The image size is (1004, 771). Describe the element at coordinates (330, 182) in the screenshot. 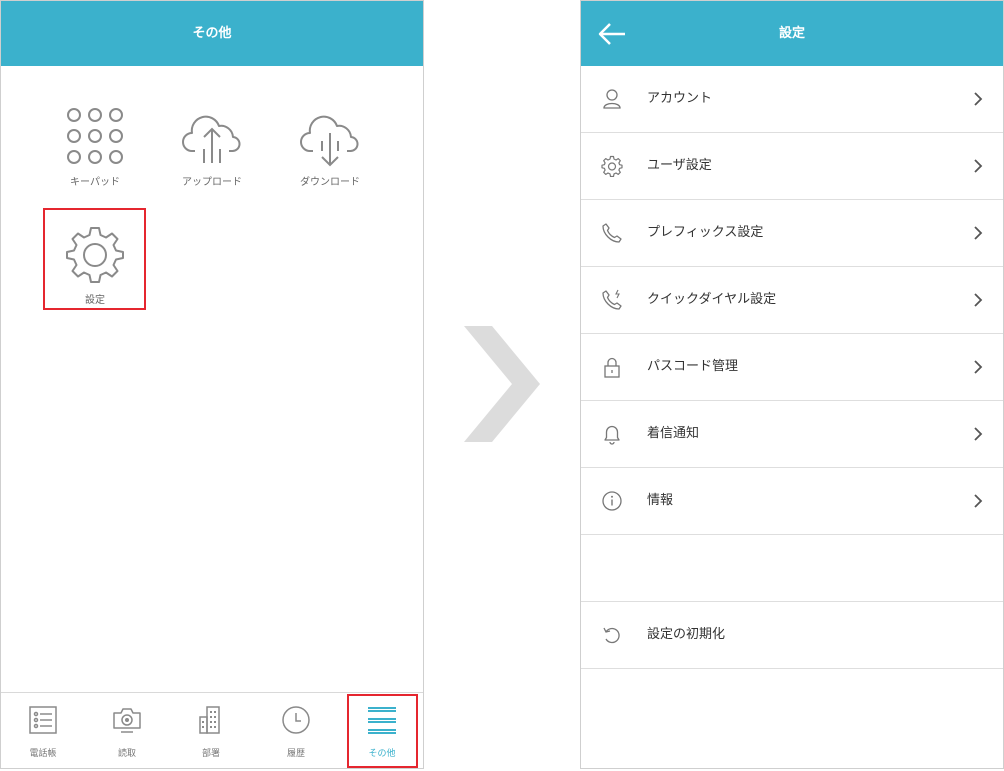

I see `download-label: ダウンロード` at that location.